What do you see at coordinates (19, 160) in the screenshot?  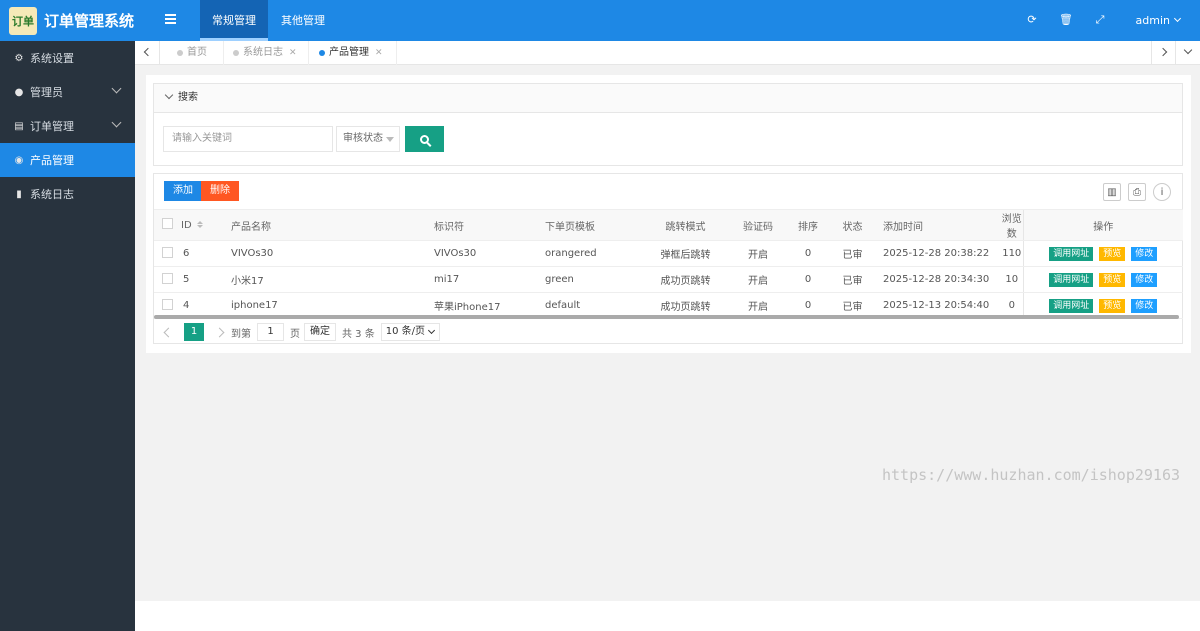 I see `product-icon: ◉` at bounding box center [19, 160].